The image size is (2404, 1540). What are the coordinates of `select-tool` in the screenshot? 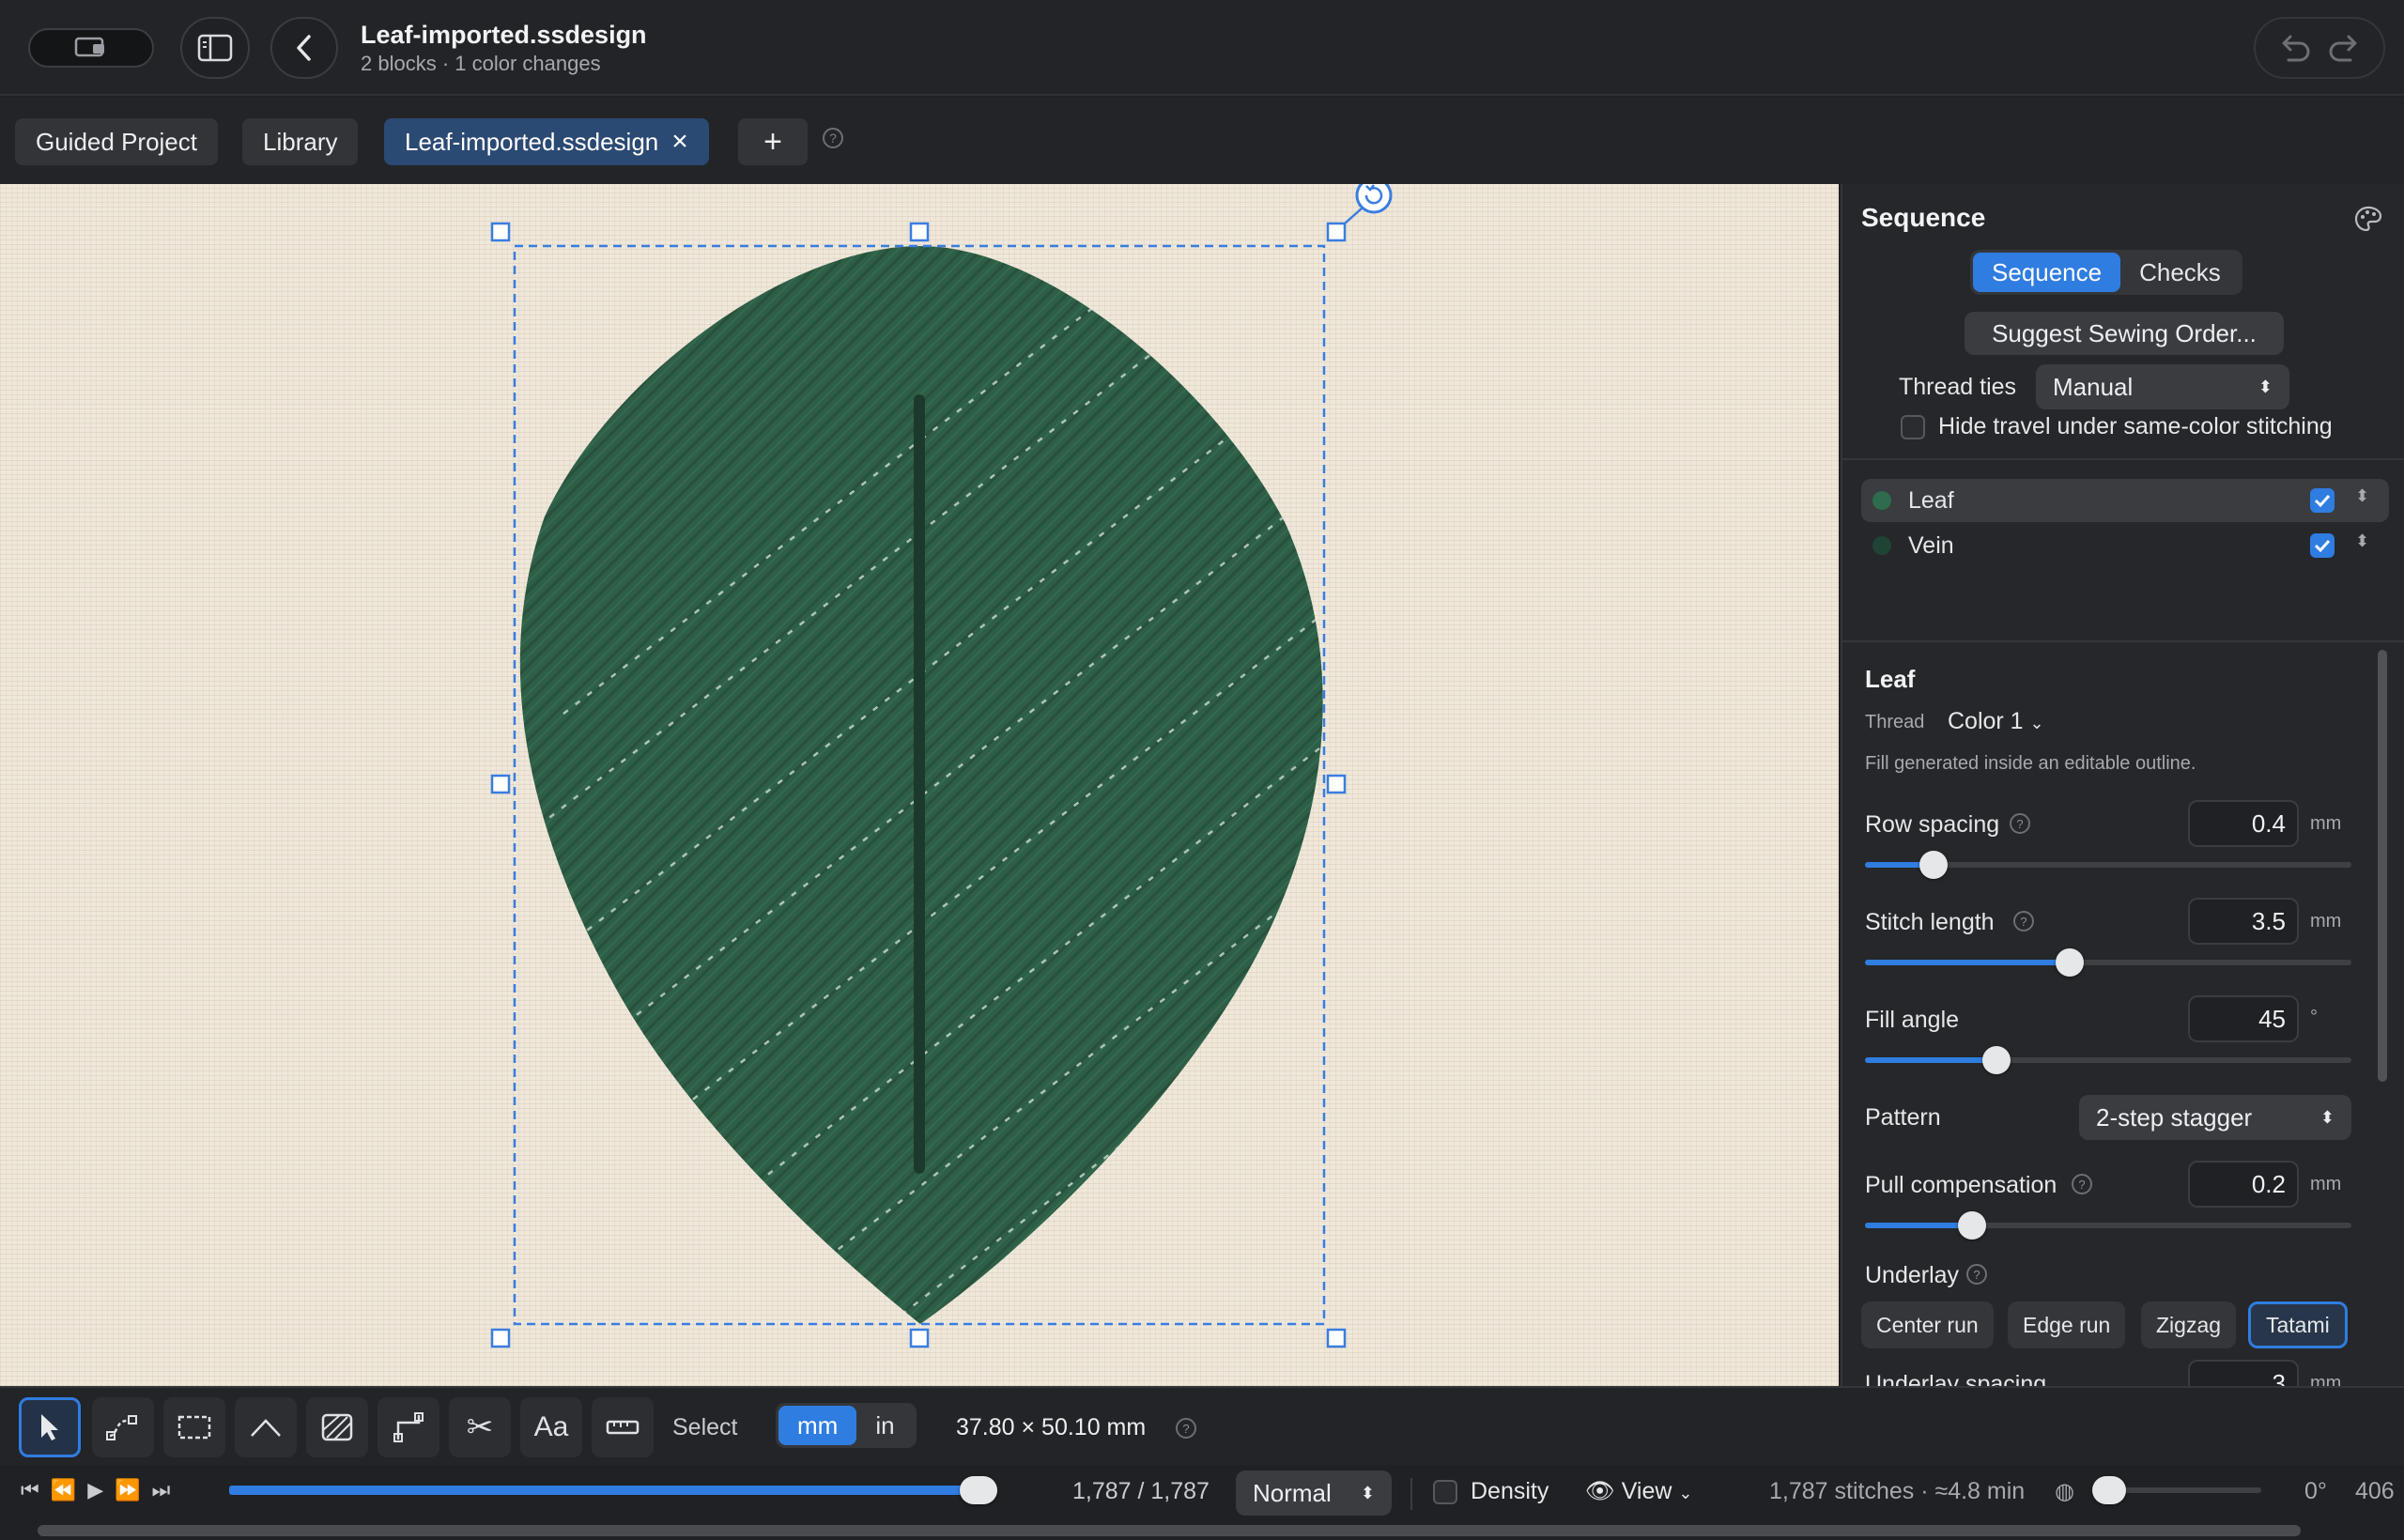 It's located at (50, 1427).